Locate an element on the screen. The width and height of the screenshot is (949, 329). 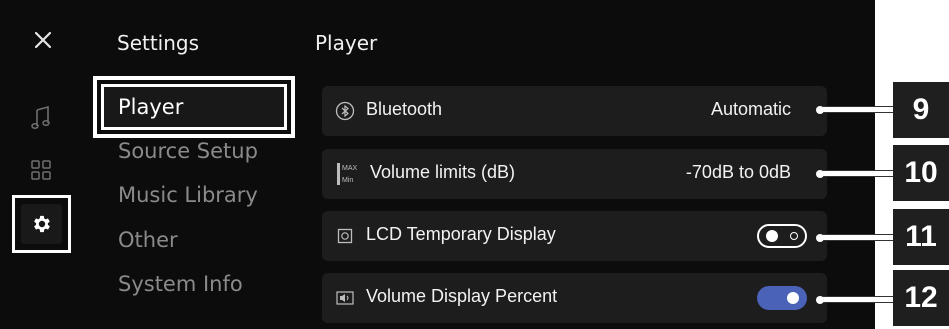
volume-limits-label: Volume limits (dB) is located at coordinates (443, 172).